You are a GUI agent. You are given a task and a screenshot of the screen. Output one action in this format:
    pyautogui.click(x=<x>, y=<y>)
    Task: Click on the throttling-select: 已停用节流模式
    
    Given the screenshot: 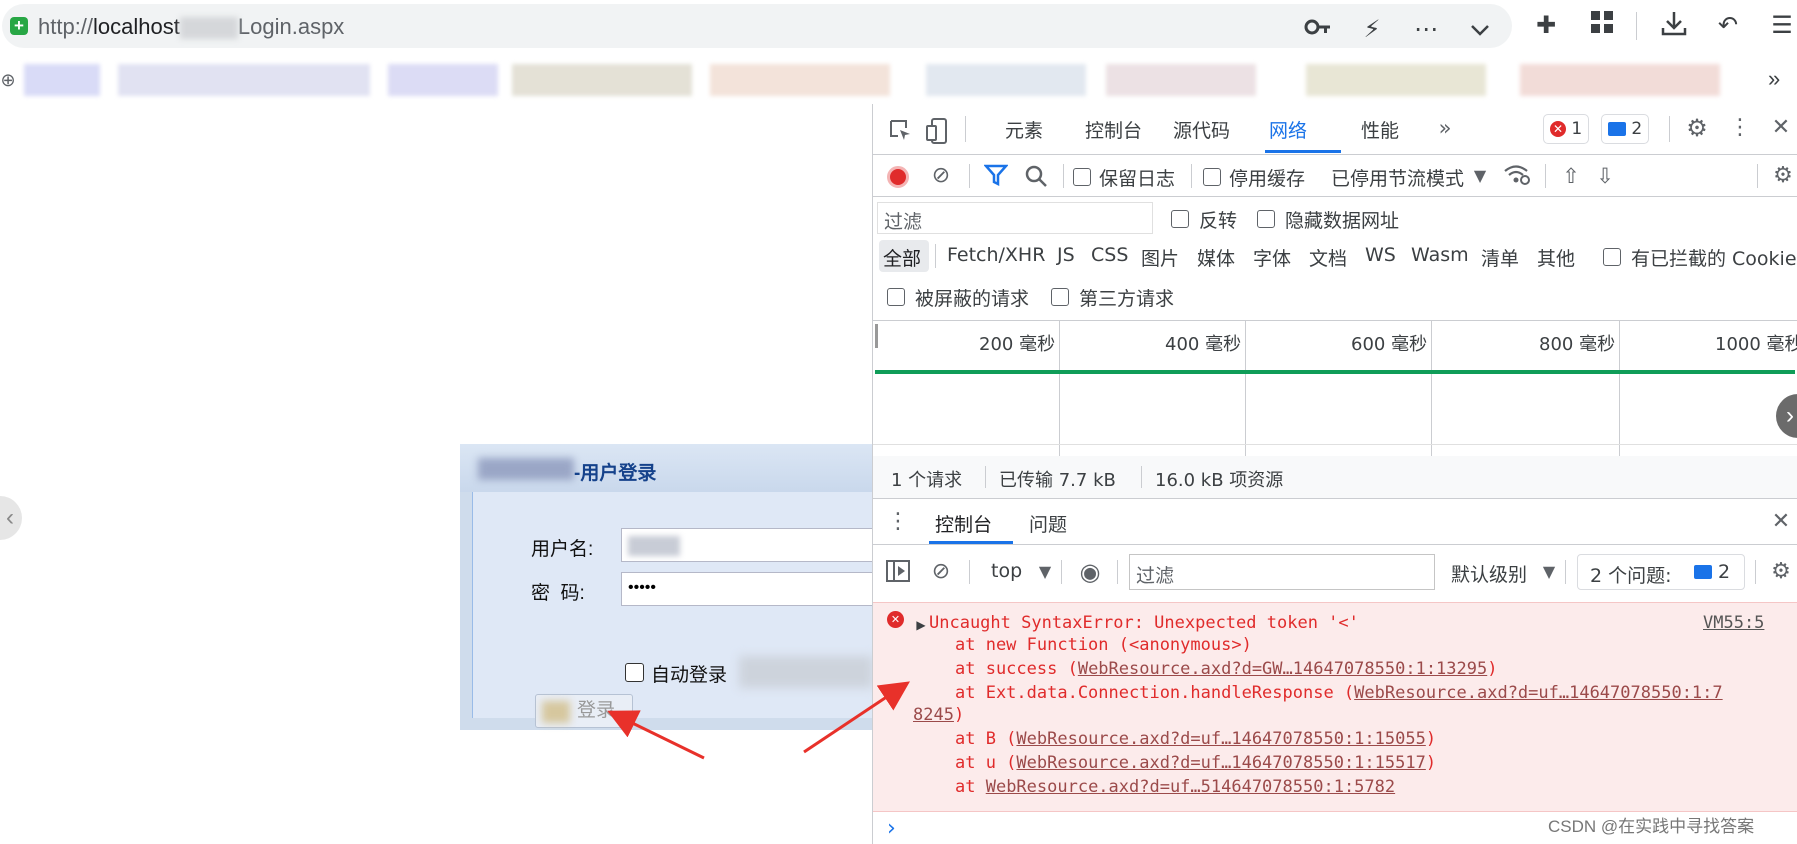 What is the action you would take?
    pyautogui.click(x=1397, y=177)
    